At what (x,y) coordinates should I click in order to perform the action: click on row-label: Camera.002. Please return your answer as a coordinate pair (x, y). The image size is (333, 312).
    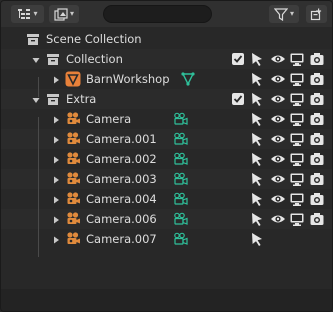
    Looking at the image, I should click on (121, 159).